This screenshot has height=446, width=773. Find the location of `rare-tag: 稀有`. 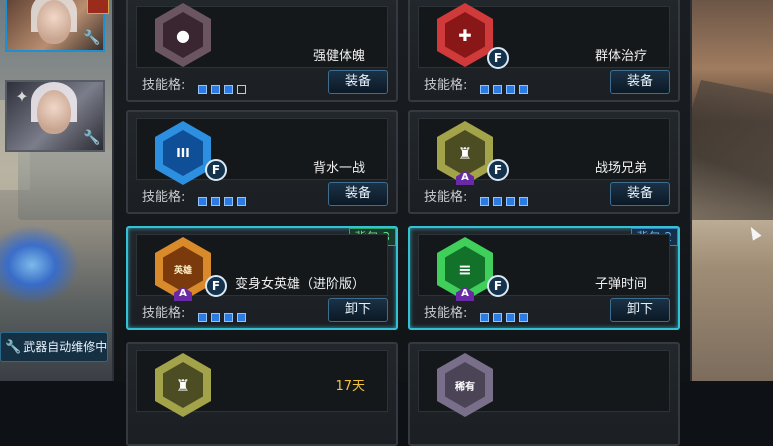

rare-tag: 稀有 is located at coordinates (465, 385).